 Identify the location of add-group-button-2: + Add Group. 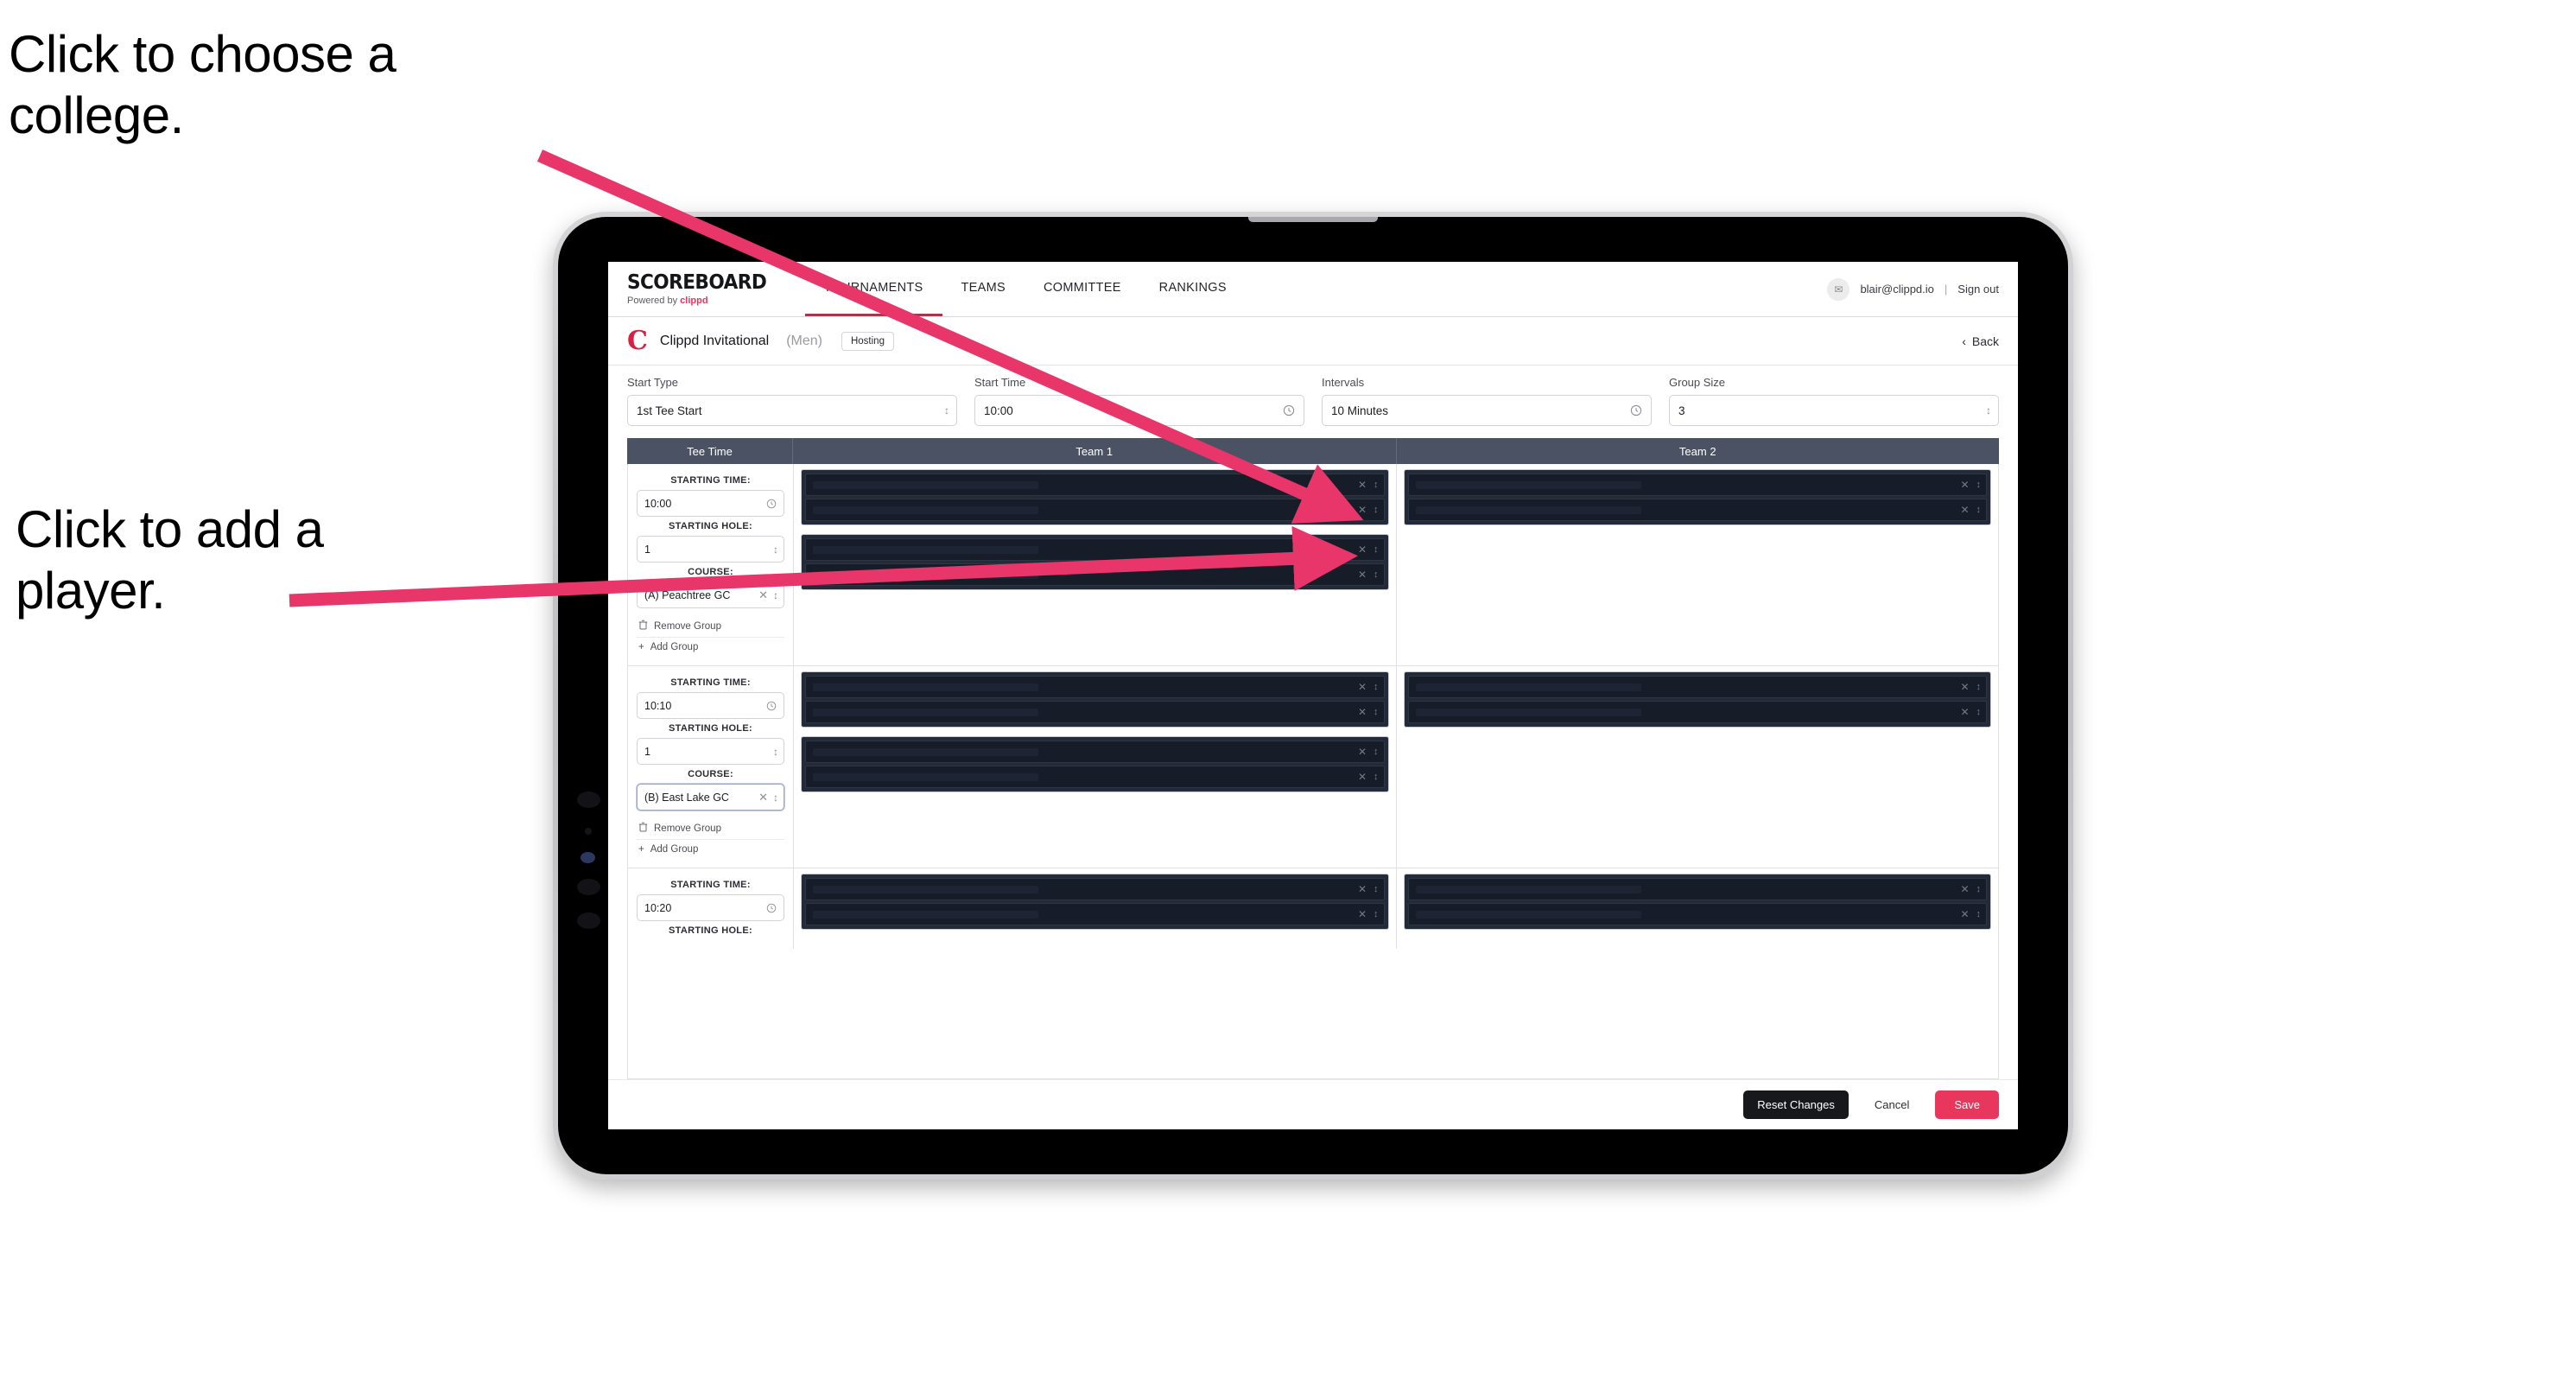
(710, 849).